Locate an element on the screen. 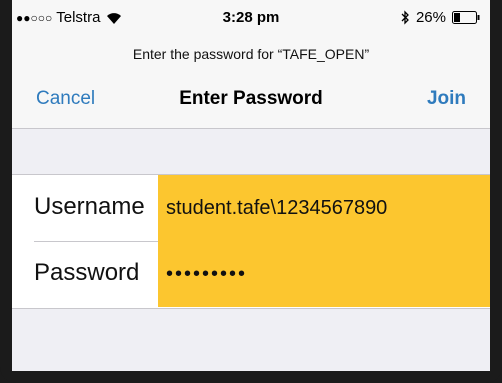 This screenshot has width=502, height=383. join-button: Join is located at coordinates (446, 99).